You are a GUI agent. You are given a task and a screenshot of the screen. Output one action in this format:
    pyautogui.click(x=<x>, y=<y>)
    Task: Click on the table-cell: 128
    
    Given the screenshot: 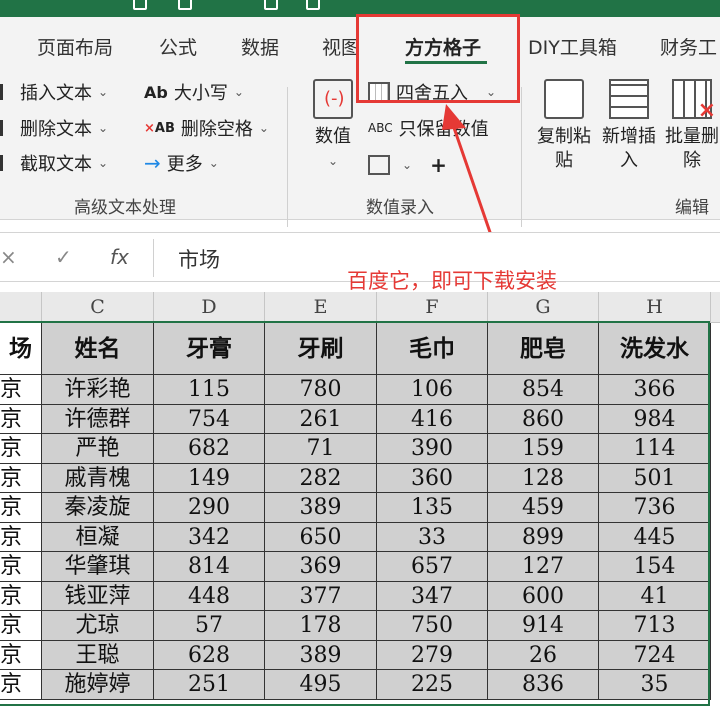 What is the action you would take?
    pyautogui.click(x=543, y=478)
    